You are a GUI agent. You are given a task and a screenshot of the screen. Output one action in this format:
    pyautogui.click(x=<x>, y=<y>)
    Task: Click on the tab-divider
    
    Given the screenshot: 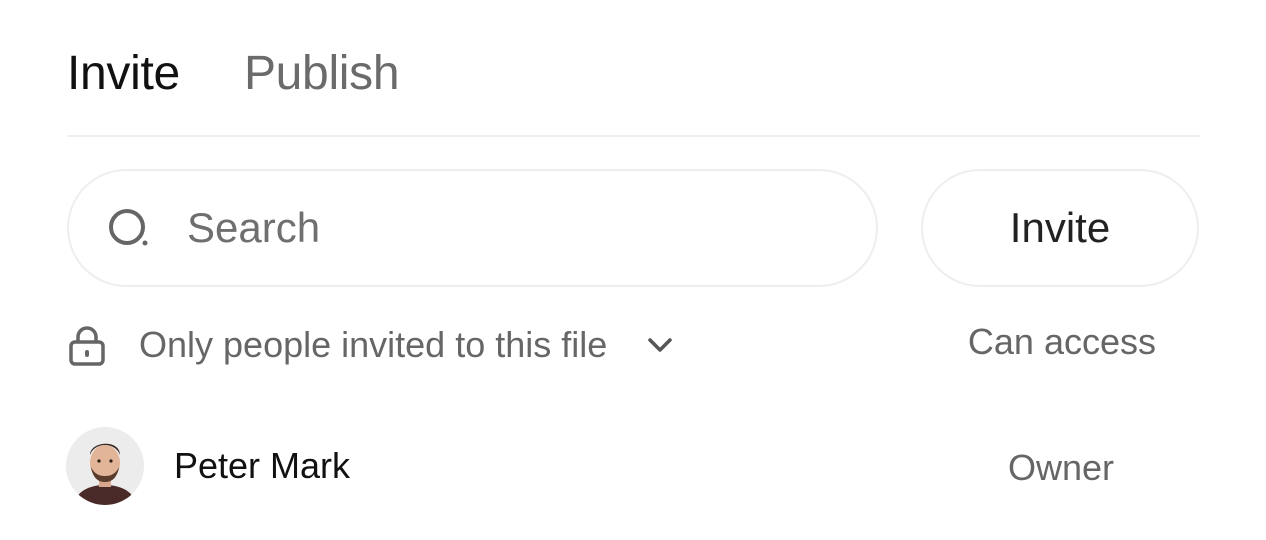 What is the action you would take?
    pyautogui.click(x=633, y=136)
    